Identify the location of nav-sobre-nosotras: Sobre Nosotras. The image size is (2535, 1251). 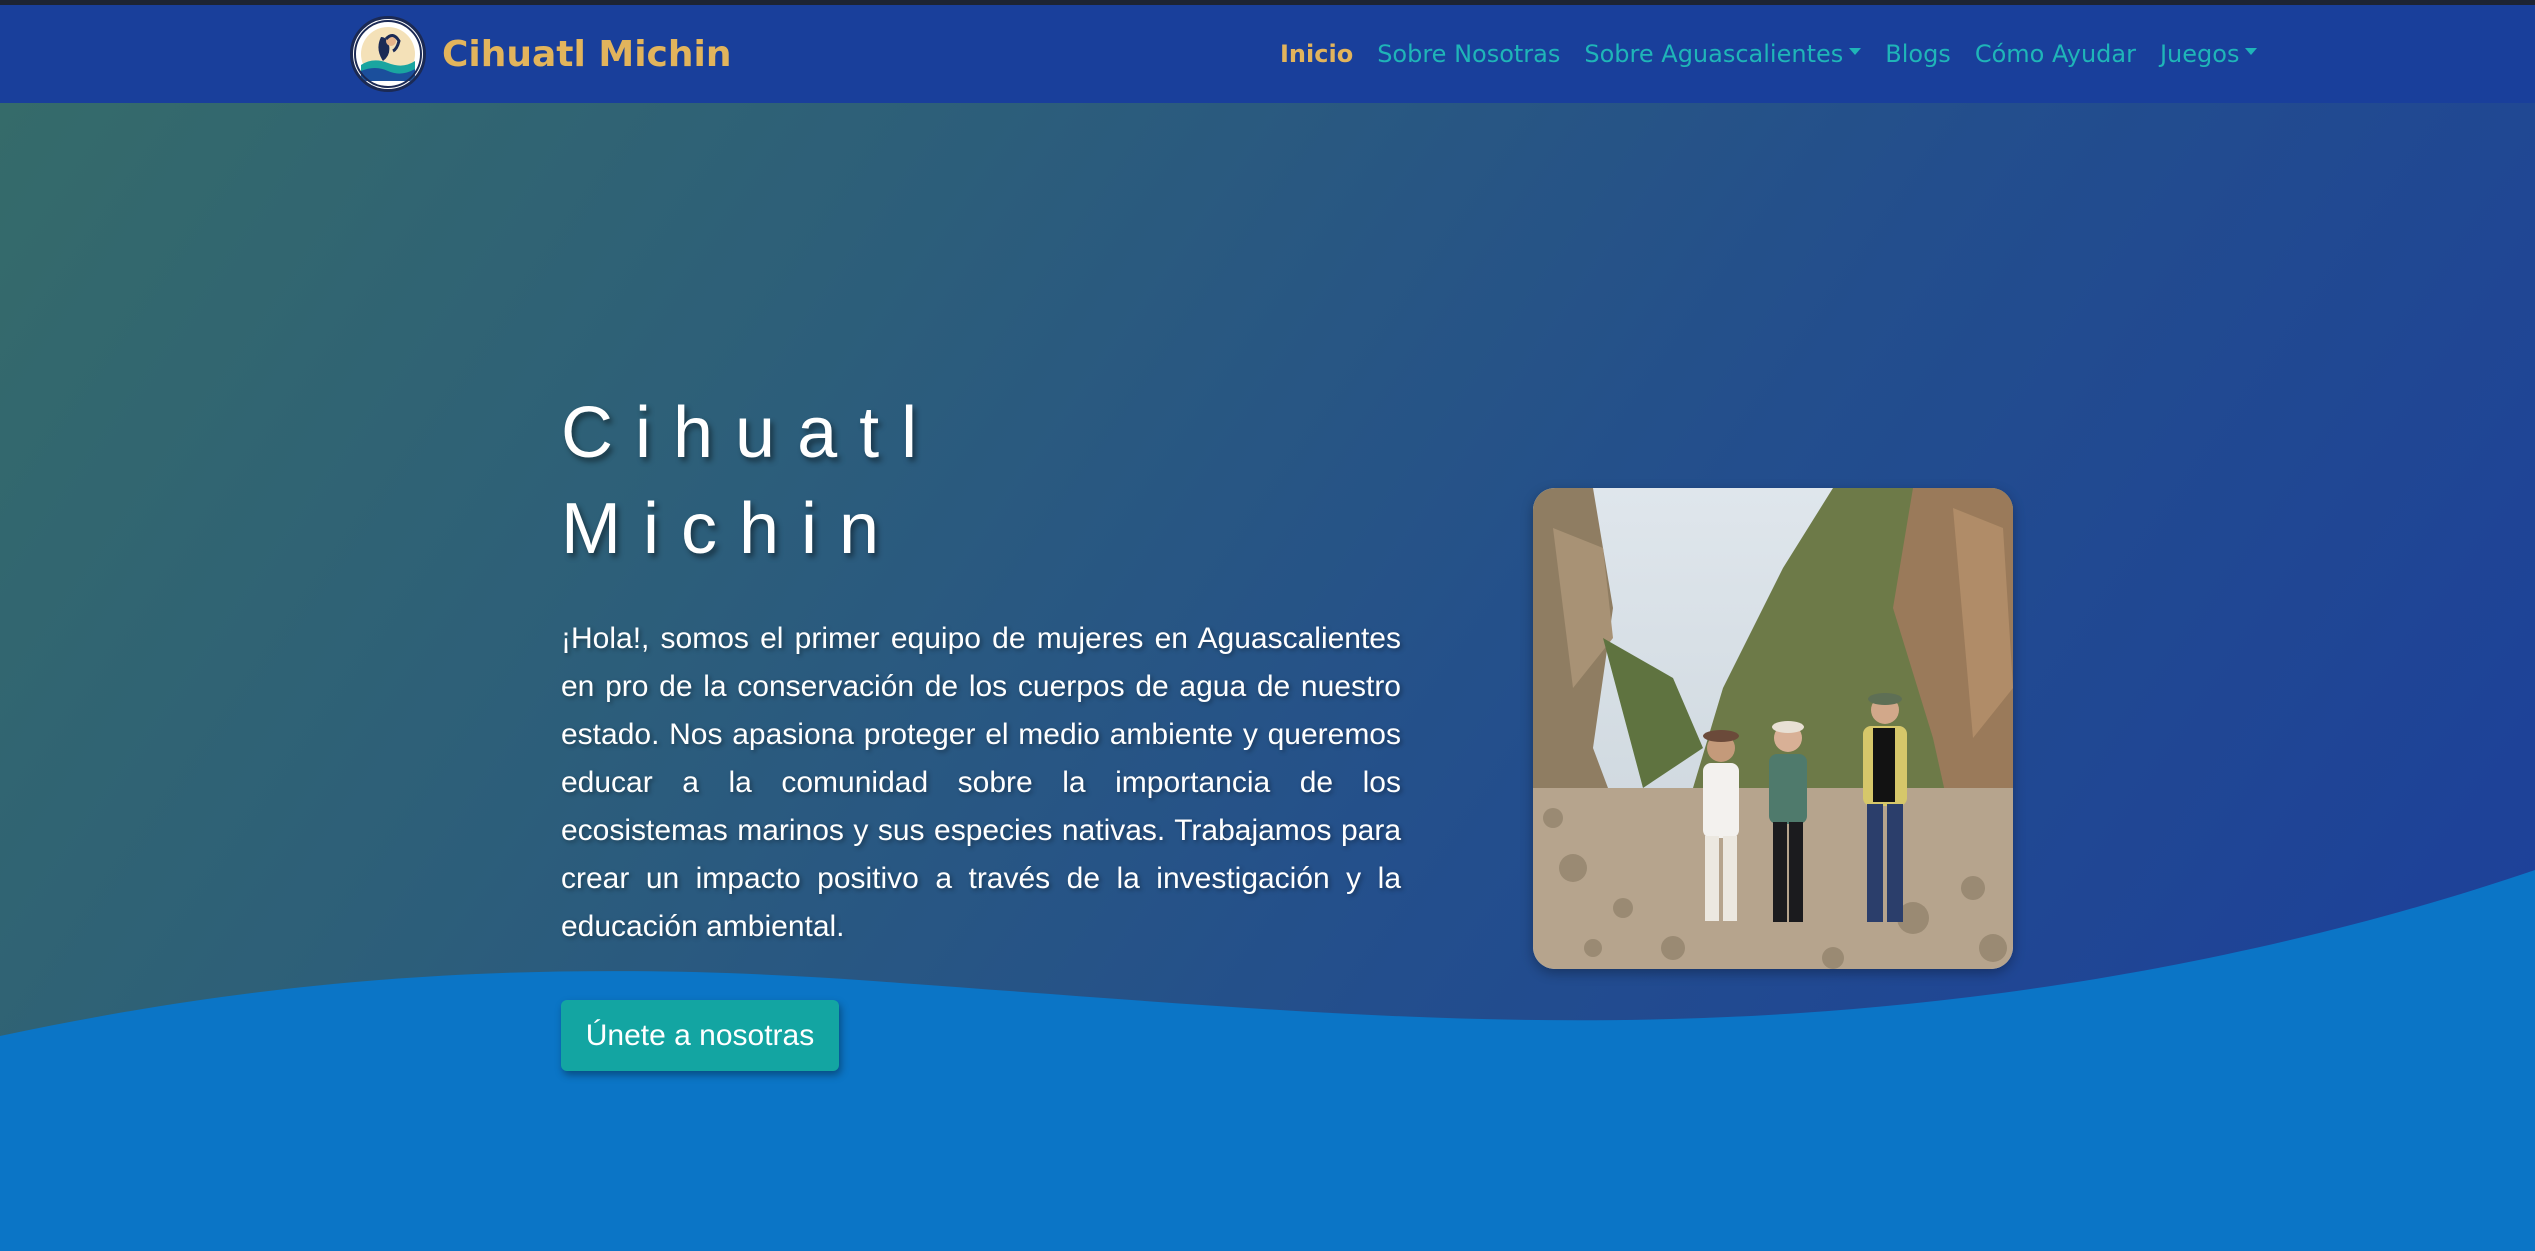
(1468, 54).